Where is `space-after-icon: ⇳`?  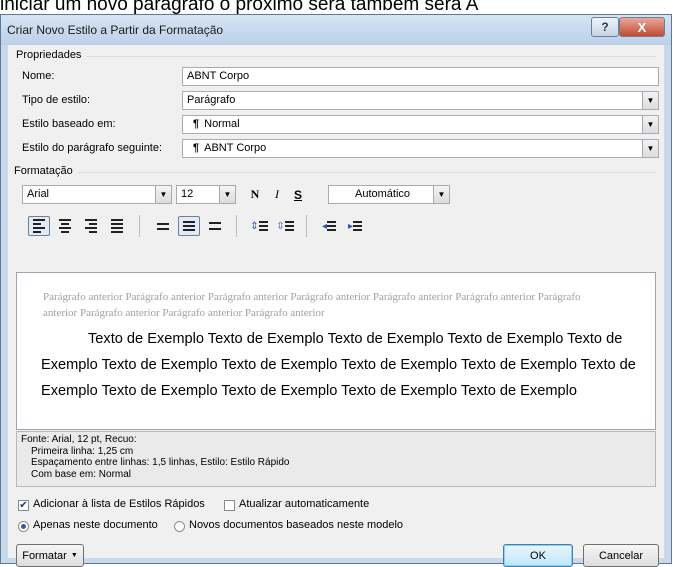 space-after-icon: ⇳ is located at coordinates (280, 226).